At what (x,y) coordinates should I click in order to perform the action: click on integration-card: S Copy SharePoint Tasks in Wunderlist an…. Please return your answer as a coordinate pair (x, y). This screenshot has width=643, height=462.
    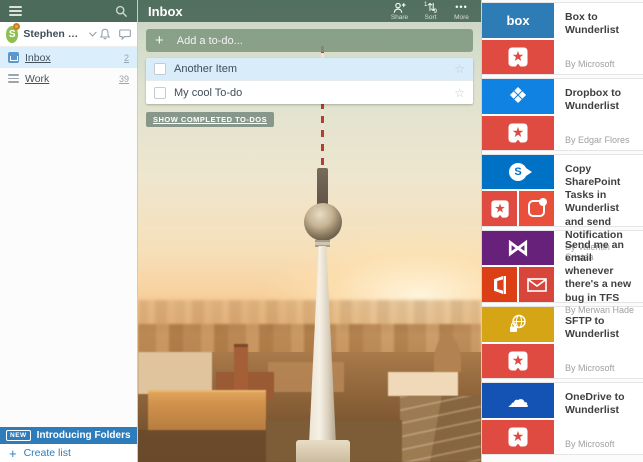
    Looking at the image, I should click on (562, 208).